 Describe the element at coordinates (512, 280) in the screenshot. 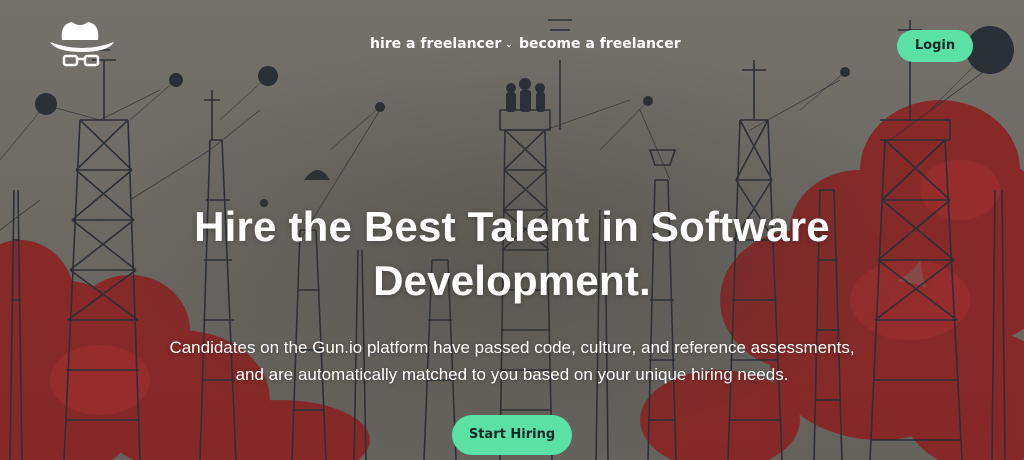

I see `hero-headline-line2: Development.` at that location.